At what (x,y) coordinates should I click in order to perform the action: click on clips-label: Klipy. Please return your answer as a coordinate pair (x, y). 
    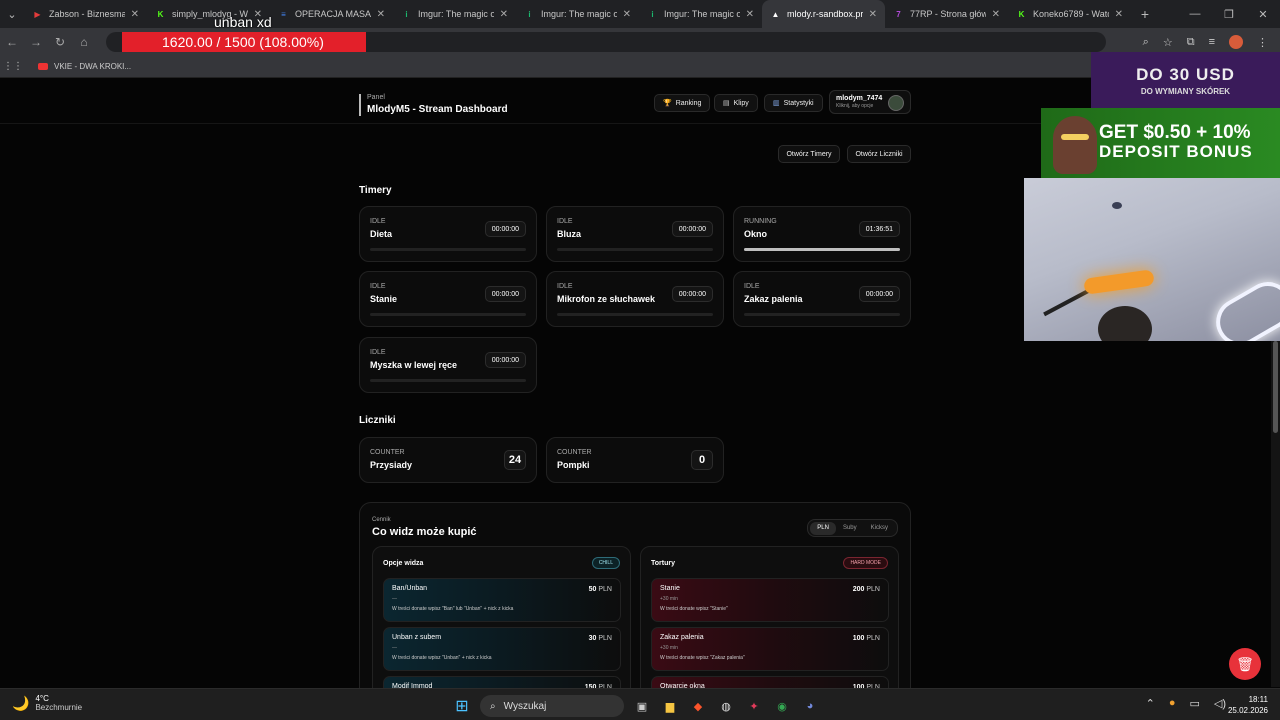
    Looking at the image, I should click on (741, 103).